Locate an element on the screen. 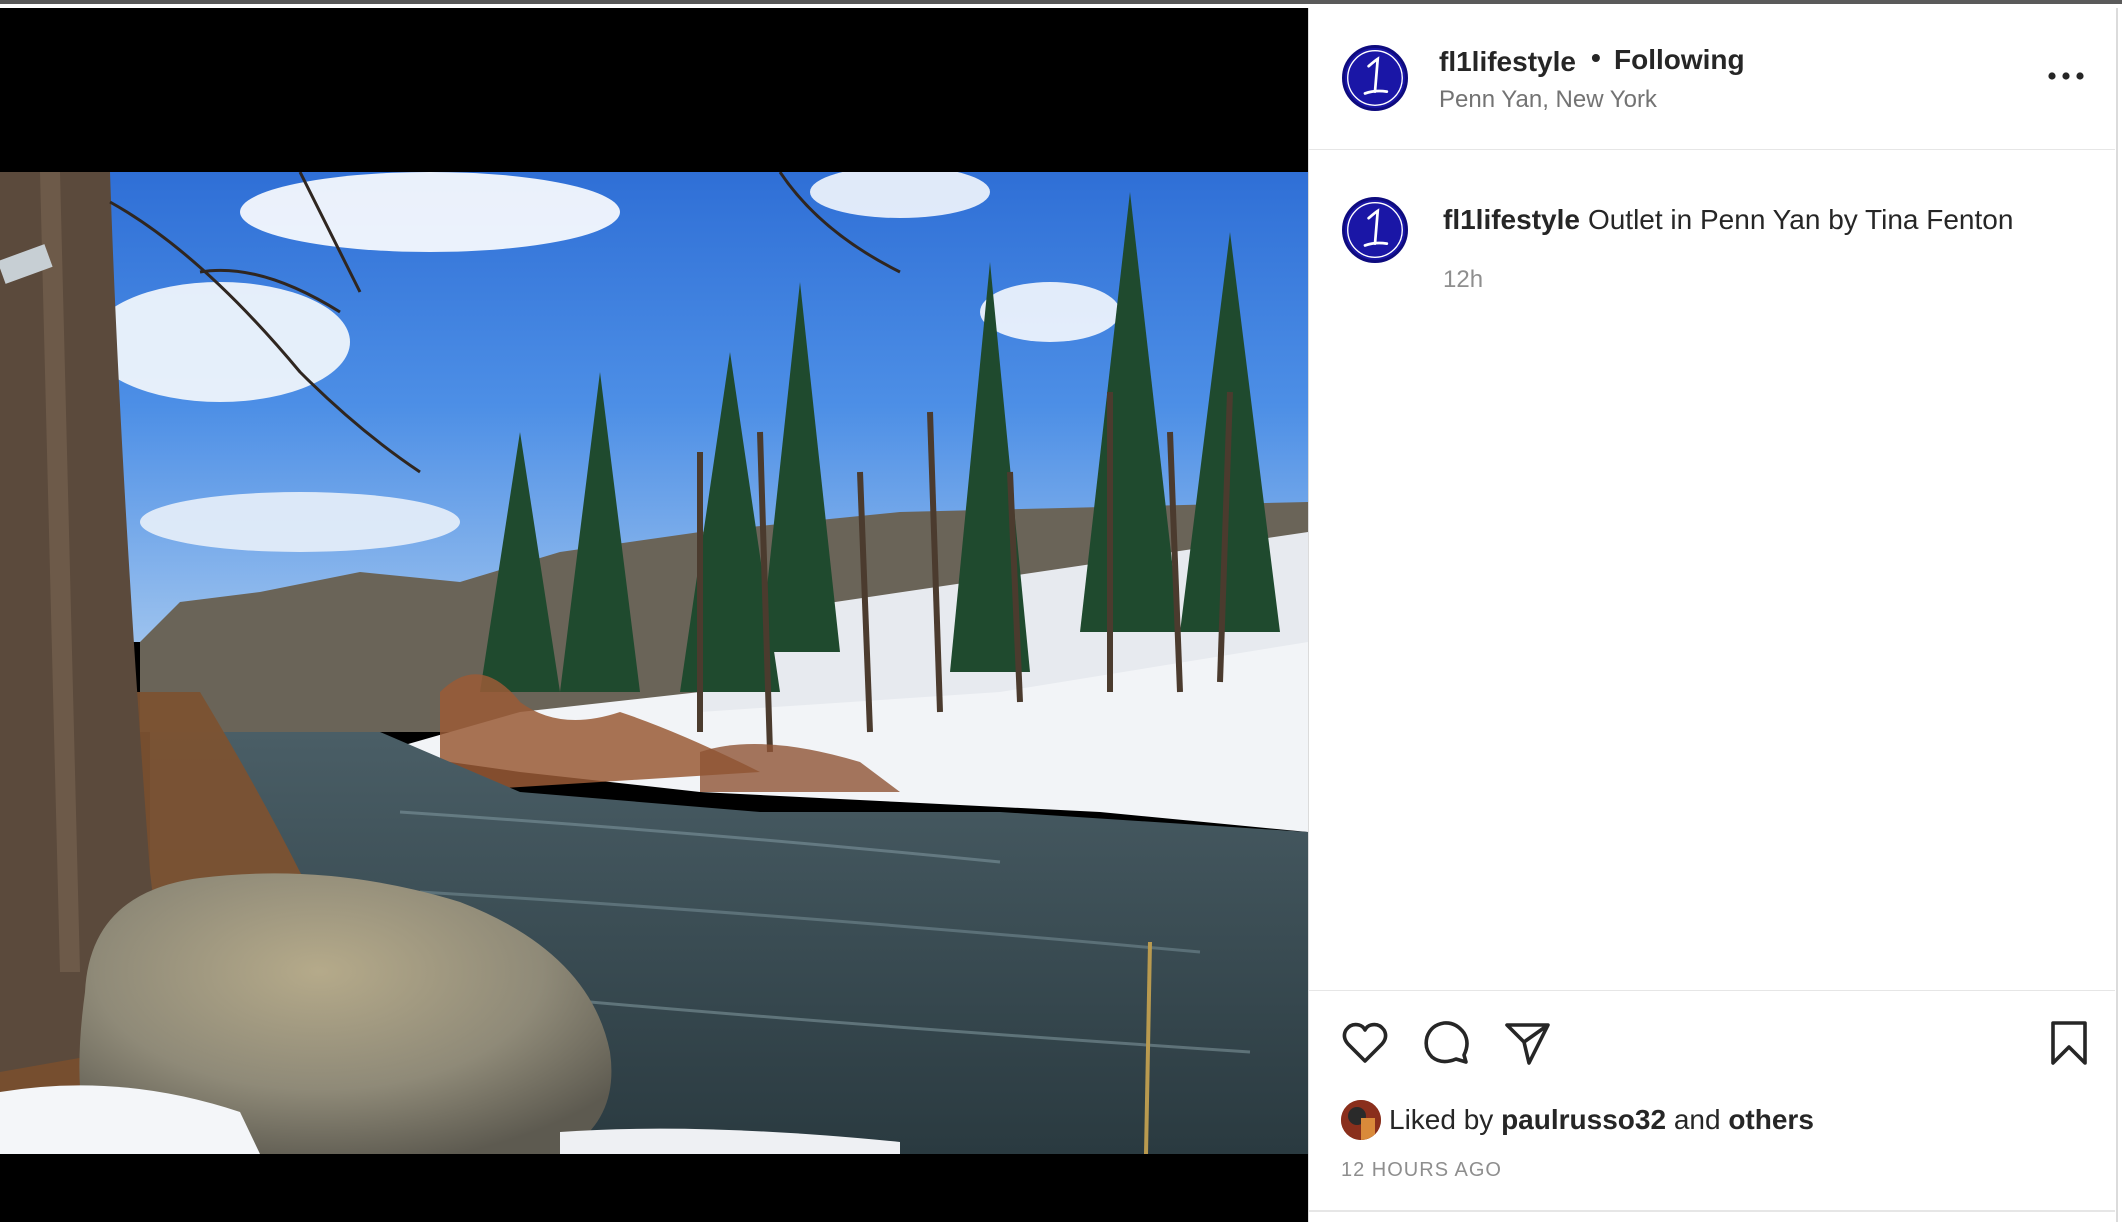 The image size is (2122, 1222). like-button is located at coordinates (1365, 1043).